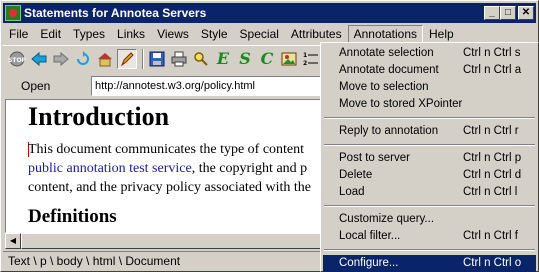 The image size is (539, 272). I want to click on menu-links: Links, so click(131, 34).